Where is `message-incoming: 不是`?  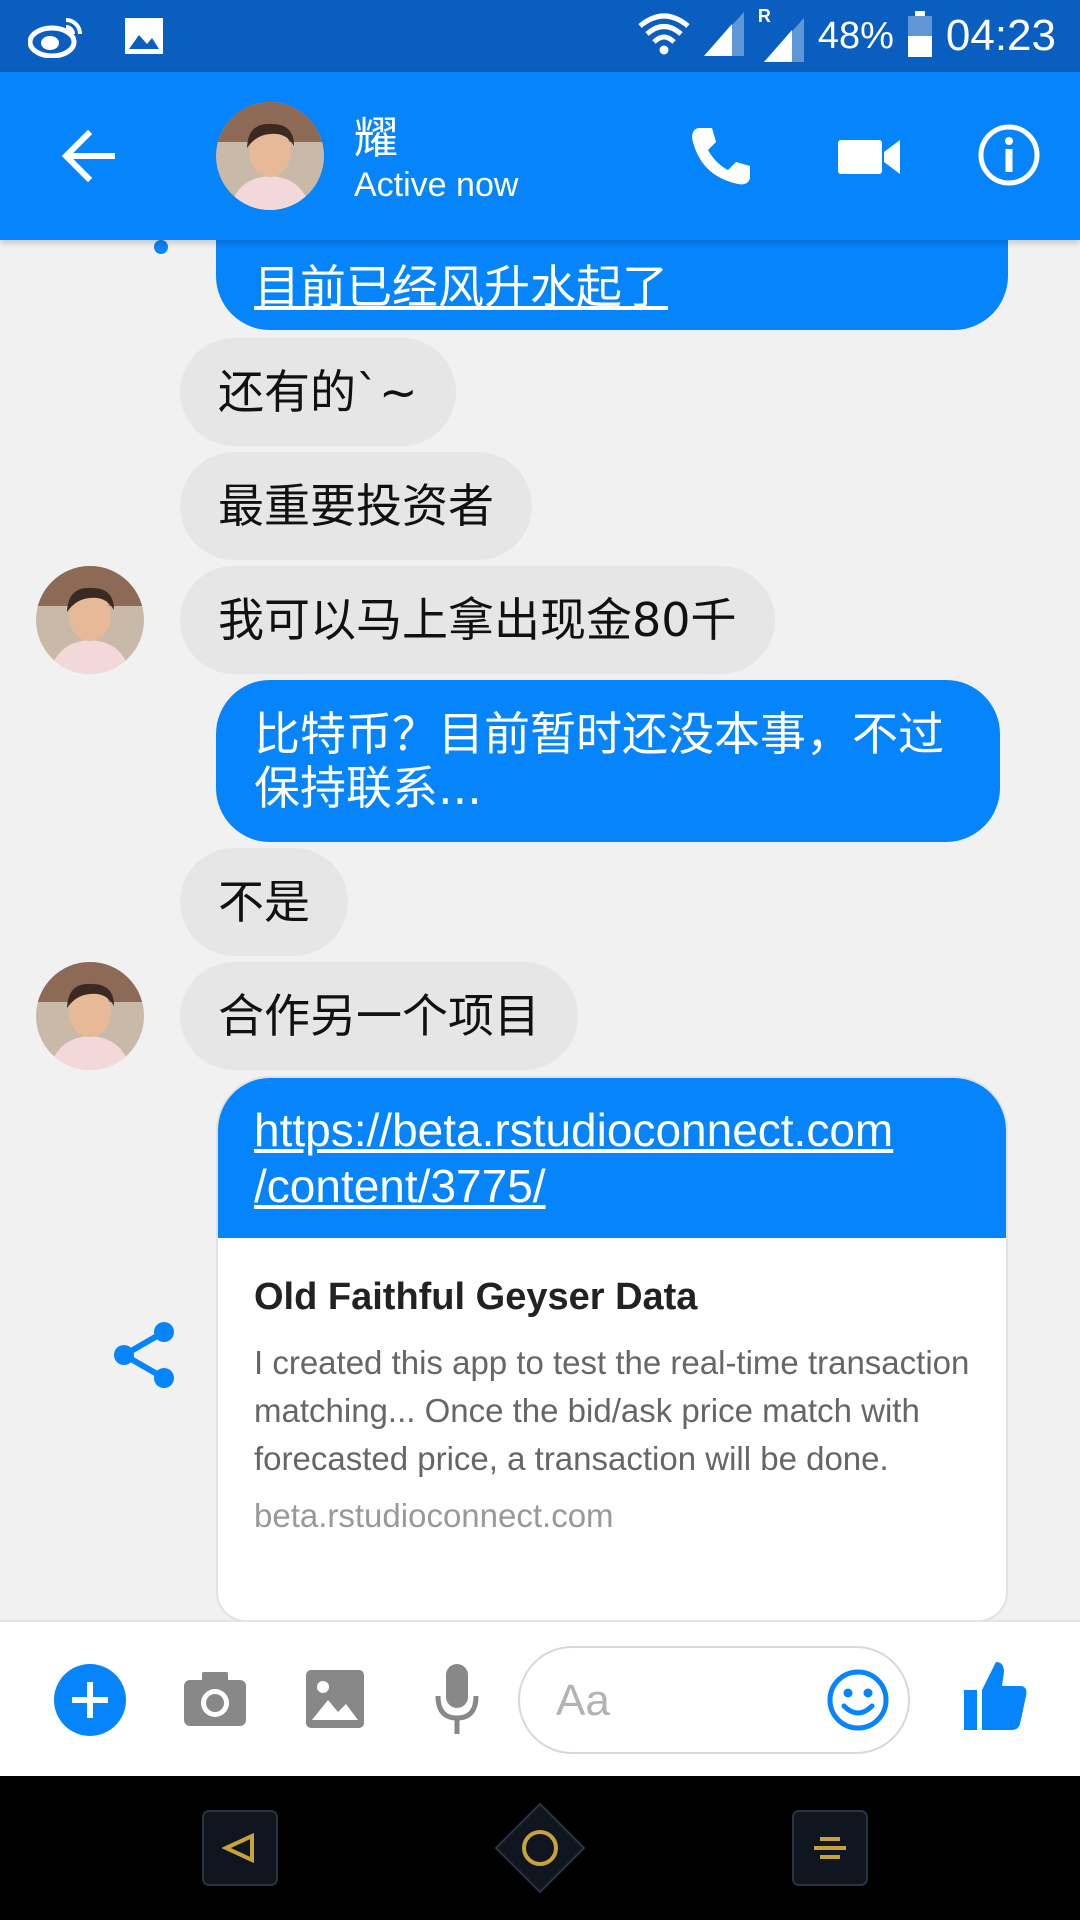 message-incoming: 不是 is located at coordinates (264, 902).